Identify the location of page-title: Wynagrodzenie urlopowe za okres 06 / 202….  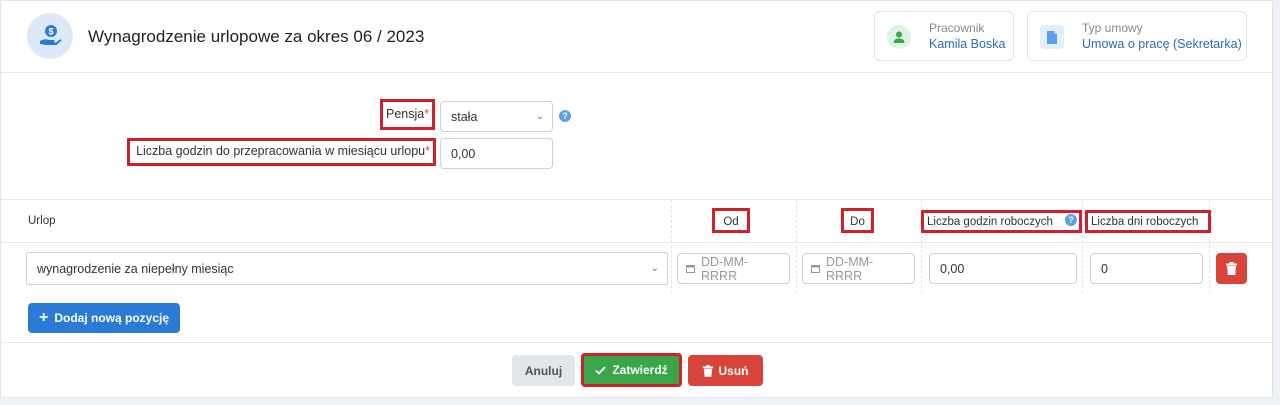
(256, 36).